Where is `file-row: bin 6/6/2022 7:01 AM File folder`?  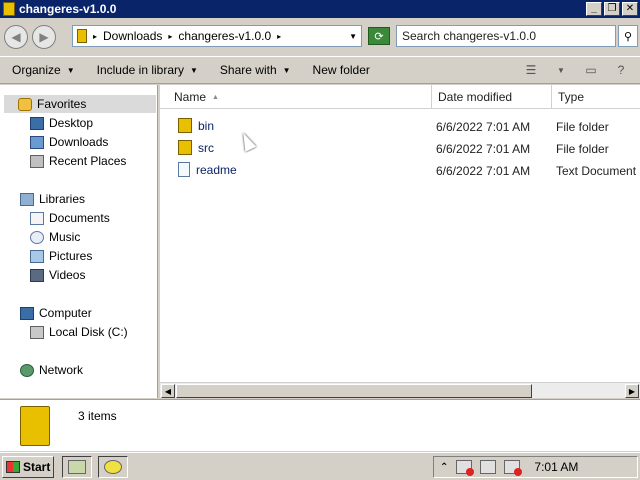 file-row: bin 6/6/2022 7:01 AM File folder is located at coordinates (400, 126).